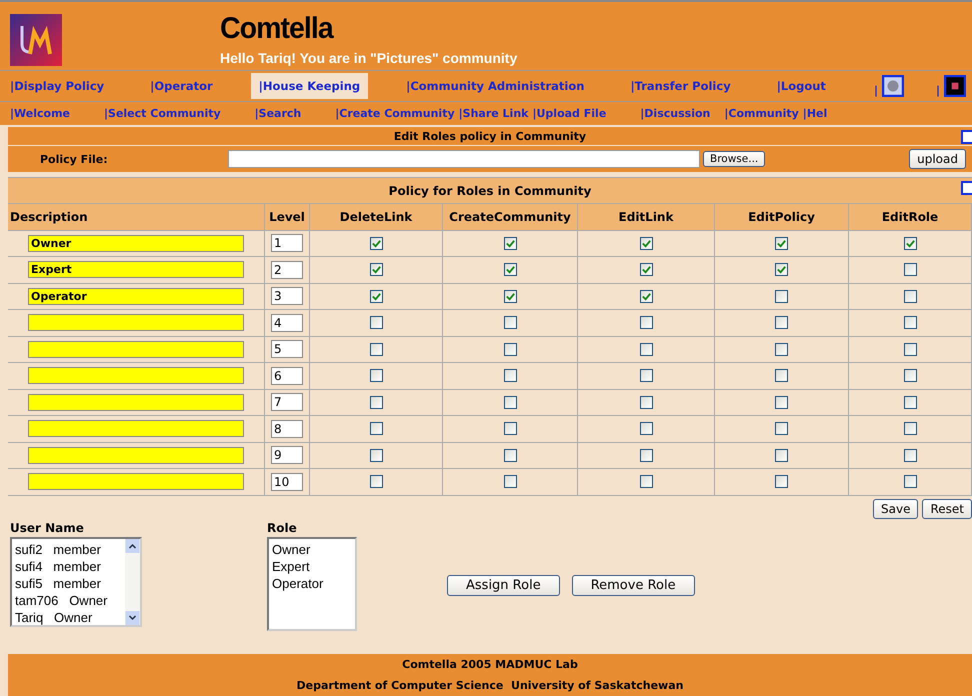 This screenshot has width=972, height=696. What do you see at coordinates (162, 113) in the screenshot?
I see `nav-link: |Select Community` at bounding box center [162, 113].